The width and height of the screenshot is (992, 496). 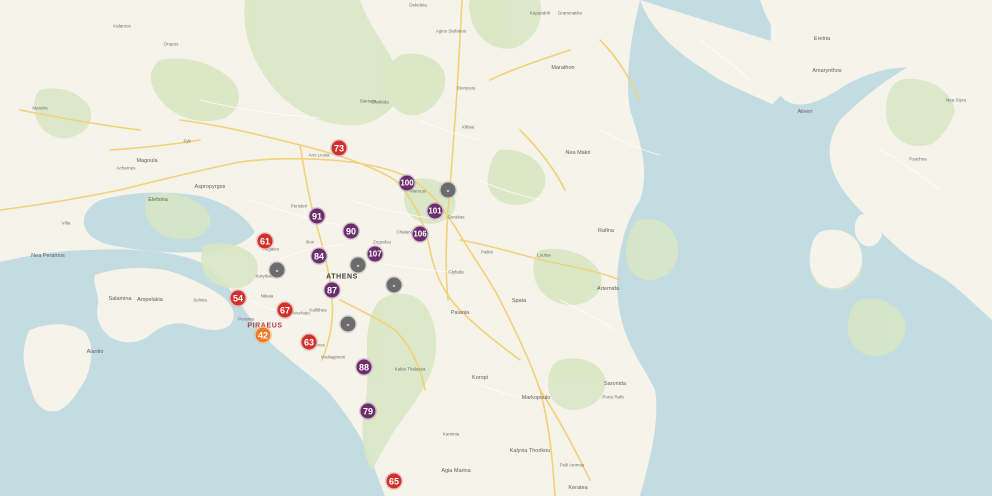 I want to click on aqi-marker: 100, so click(x=407, y=183).